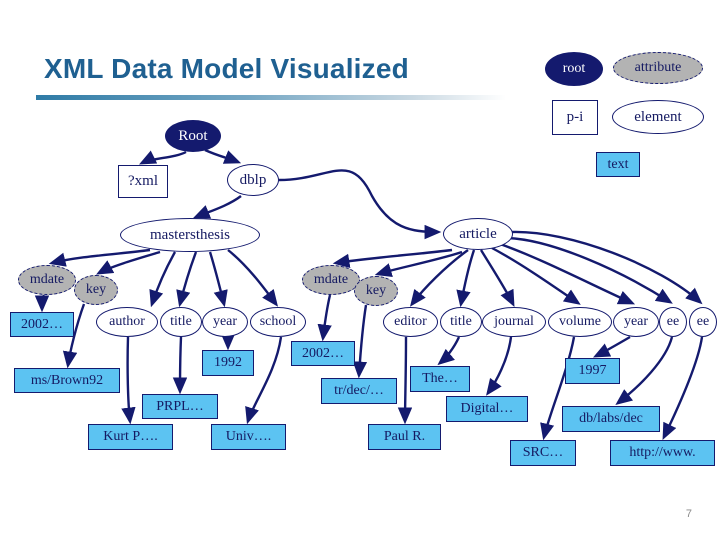 The height and width of the screenshot is (540, 720). What do you see at coordinates (703, 322) in the screenshot?
I see `graph-node-ar-ee2: ee` at bounding box center [703, 322].